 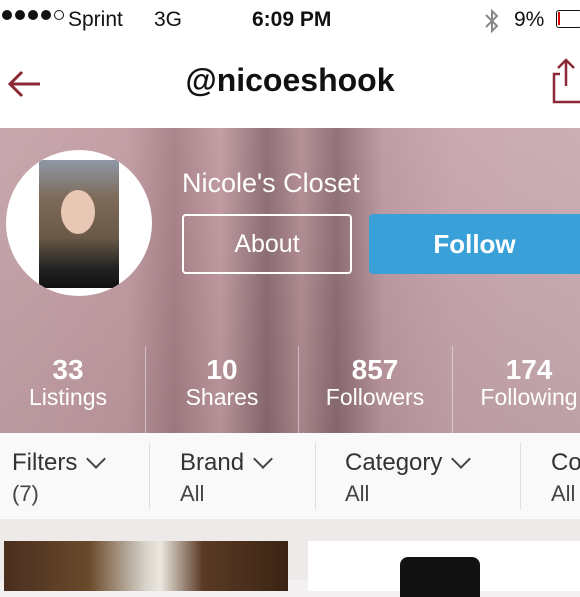 What do you see at coordinates (375, 369) in the screenshot?
I see `stat-value: 857` at bounding box center [375, 369].